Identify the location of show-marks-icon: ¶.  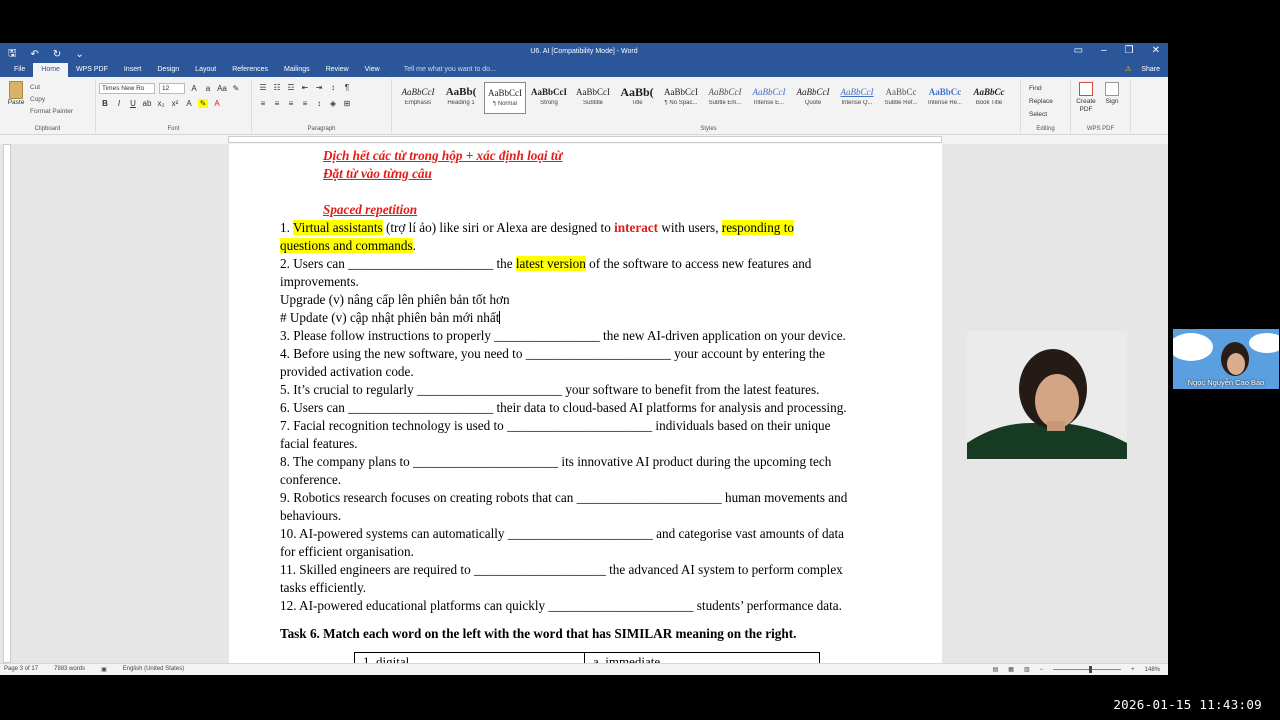
(347, 87).